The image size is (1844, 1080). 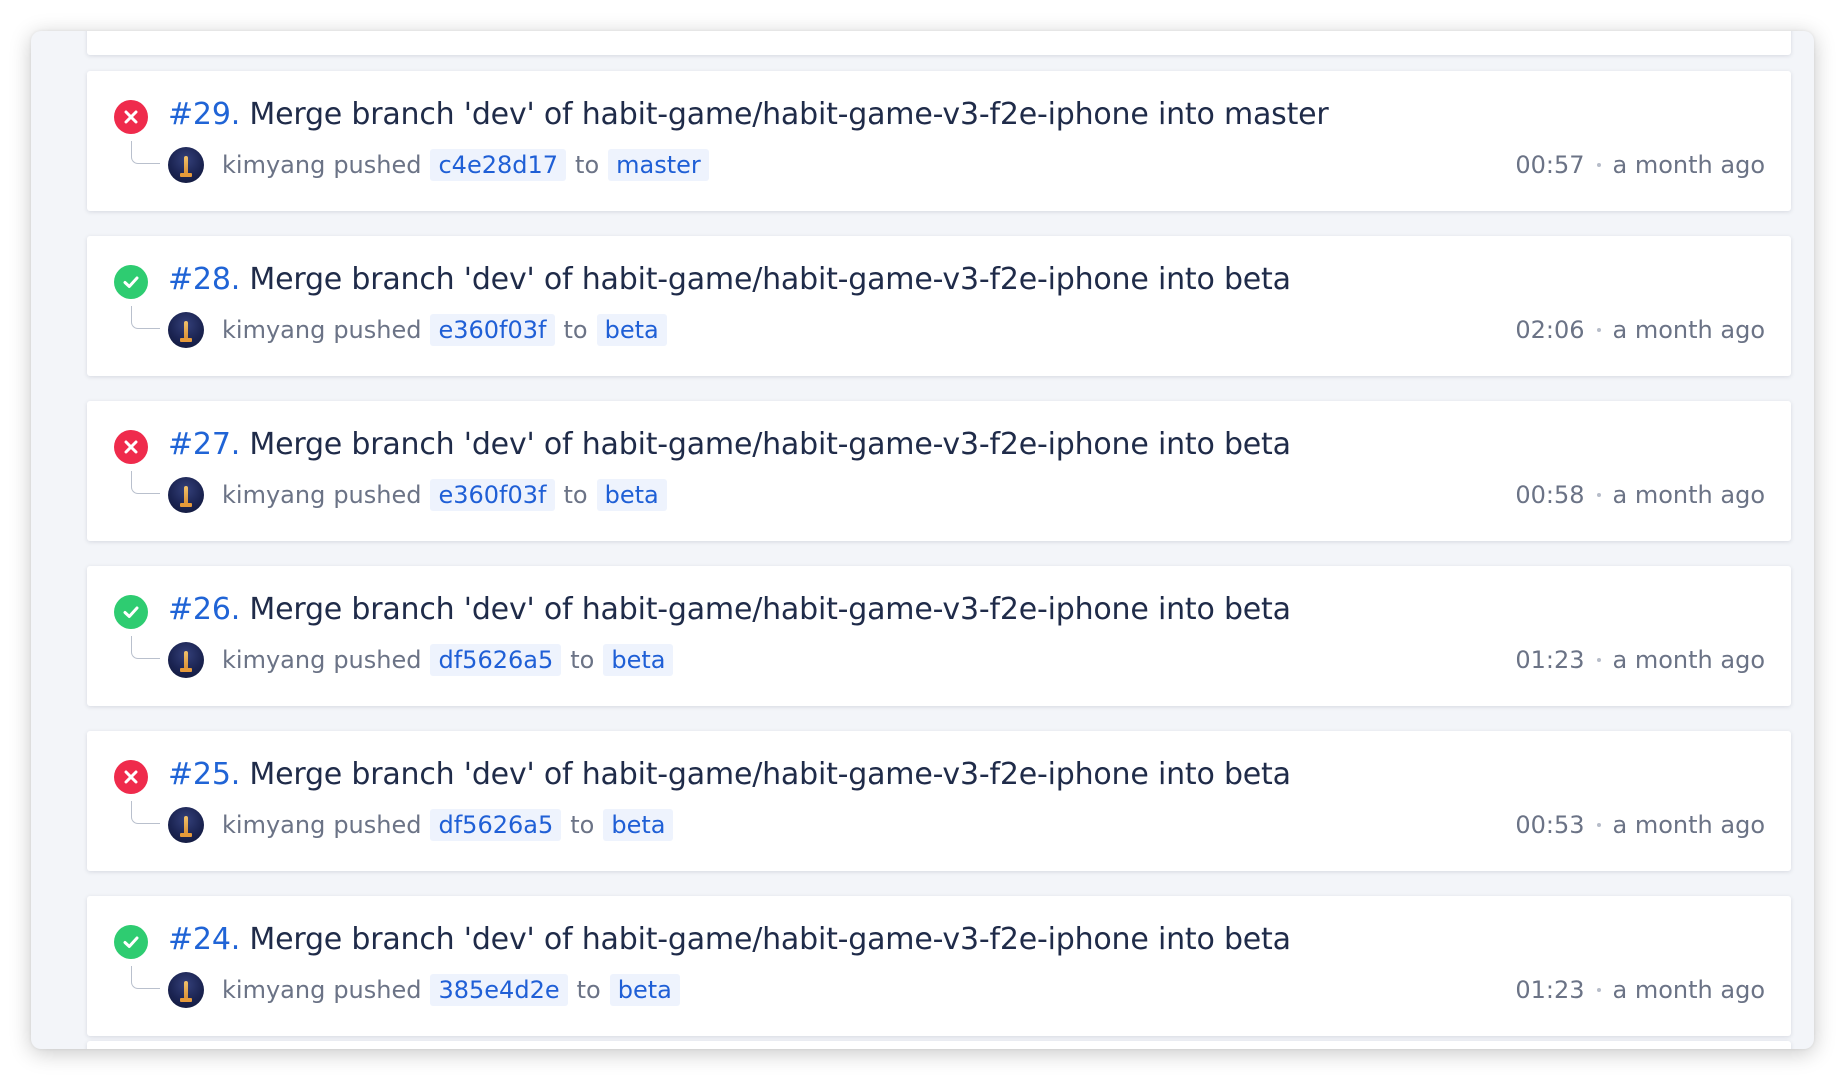 I want to click on build-duration: 00:57, so click(x=1550, y=165).